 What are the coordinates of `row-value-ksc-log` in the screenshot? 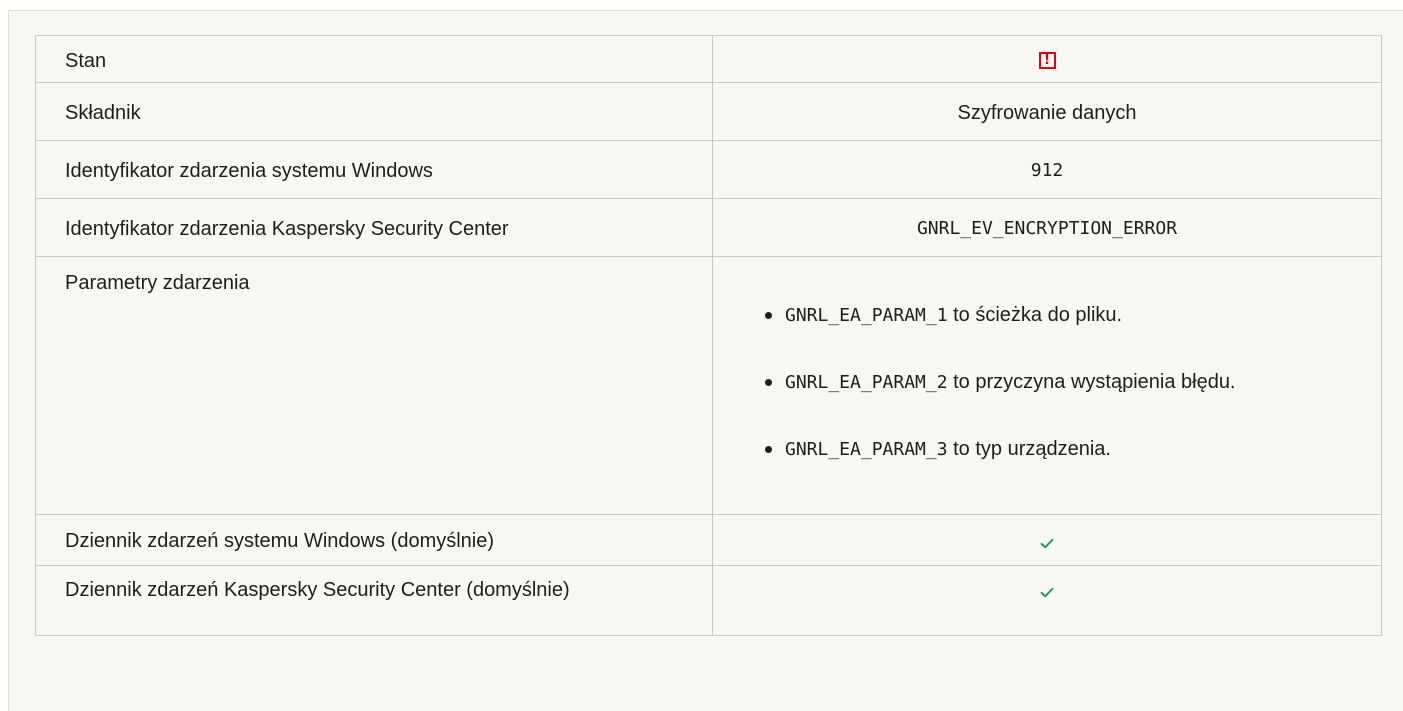 It's located at (1047, 600).